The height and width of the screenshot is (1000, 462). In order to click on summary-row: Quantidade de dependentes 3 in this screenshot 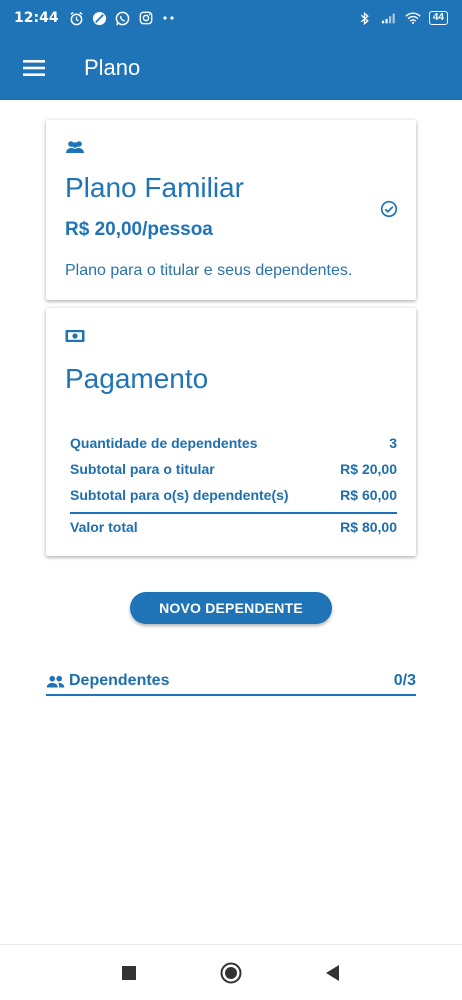, I will do `click(233, 443)`.